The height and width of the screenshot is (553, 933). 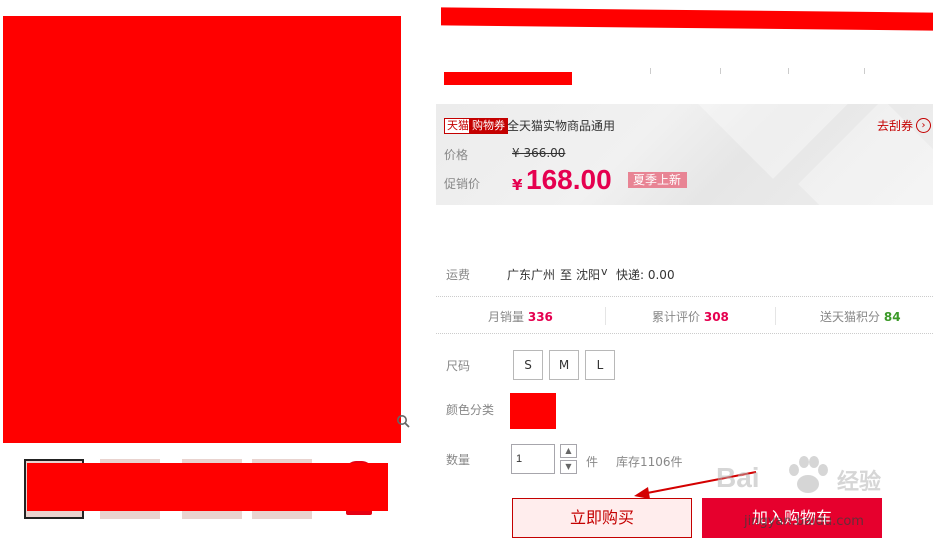 I want to click on tmall-points-value: 84, so click(x=892, y=317).